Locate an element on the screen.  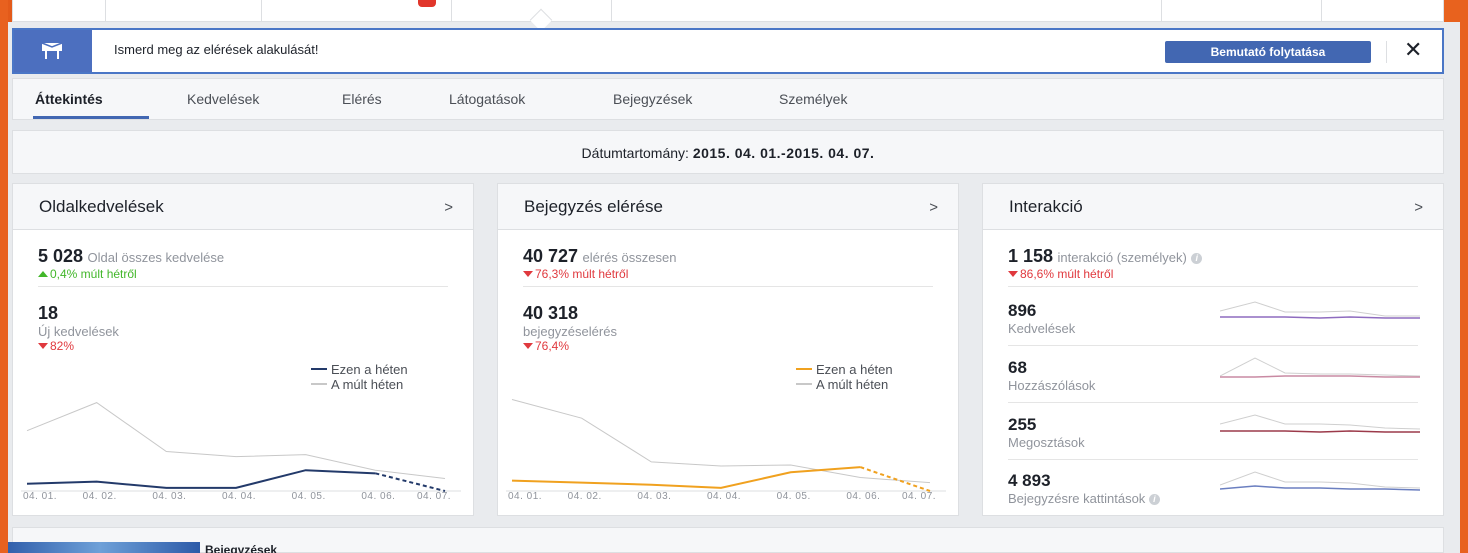
metric-value: 4 893 is located at coordinates (1029, 480).